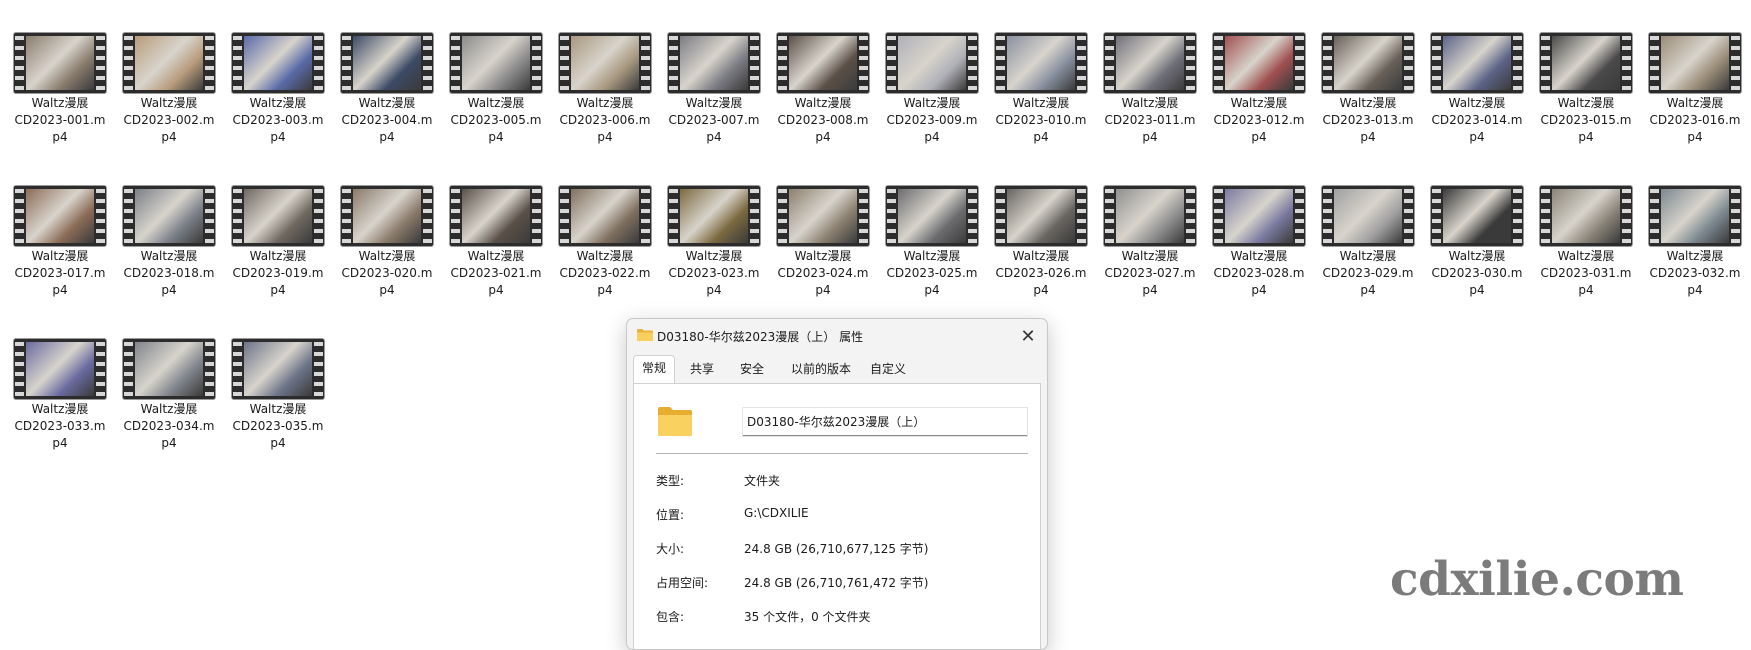  What do you see at coordinates (169, 242) in the screenshot?
I see `file-item: Waltz漫展 CD2023-018.m p4` at bounding box center [169, 242].